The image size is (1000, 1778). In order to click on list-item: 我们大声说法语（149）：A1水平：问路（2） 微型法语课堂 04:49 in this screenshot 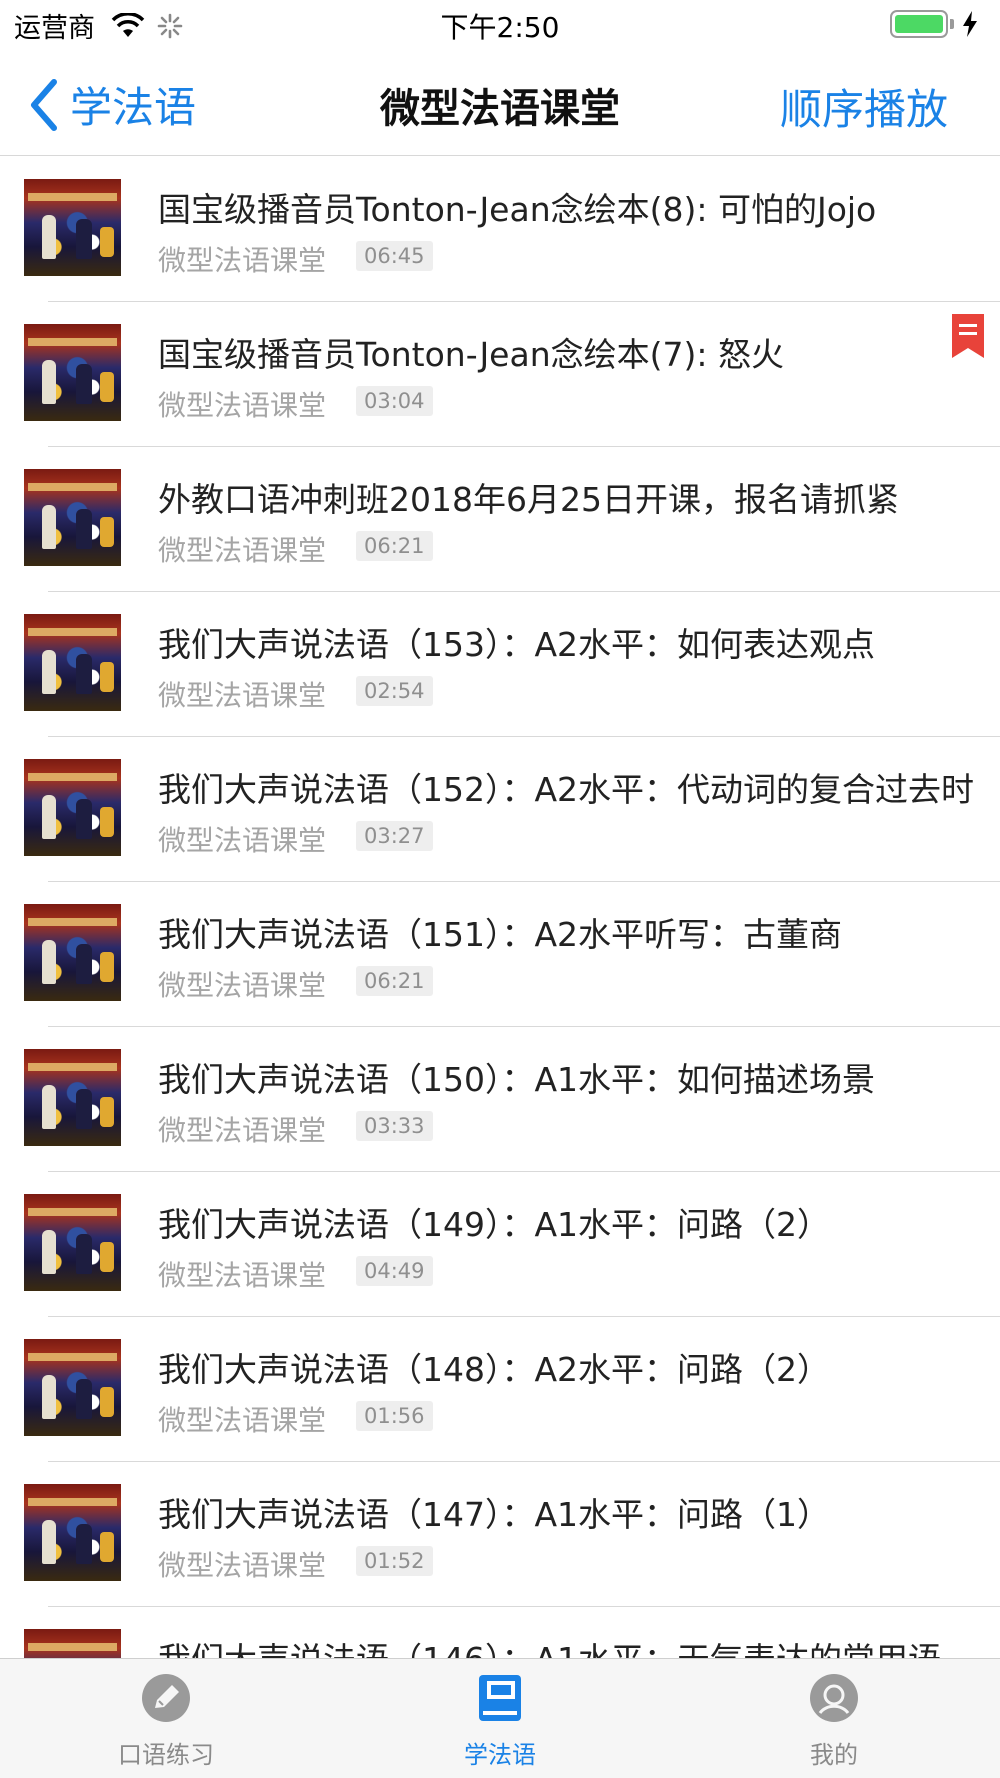, I will do `click(500, 1244)`.